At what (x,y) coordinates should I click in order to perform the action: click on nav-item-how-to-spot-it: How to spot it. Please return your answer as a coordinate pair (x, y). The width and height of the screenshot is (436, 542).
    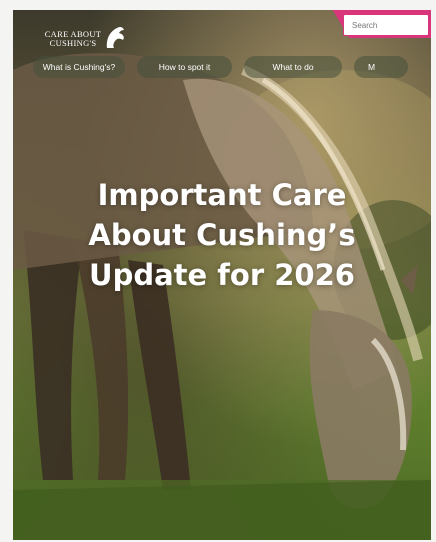
    Looking at the image, I should click on (184, 67).